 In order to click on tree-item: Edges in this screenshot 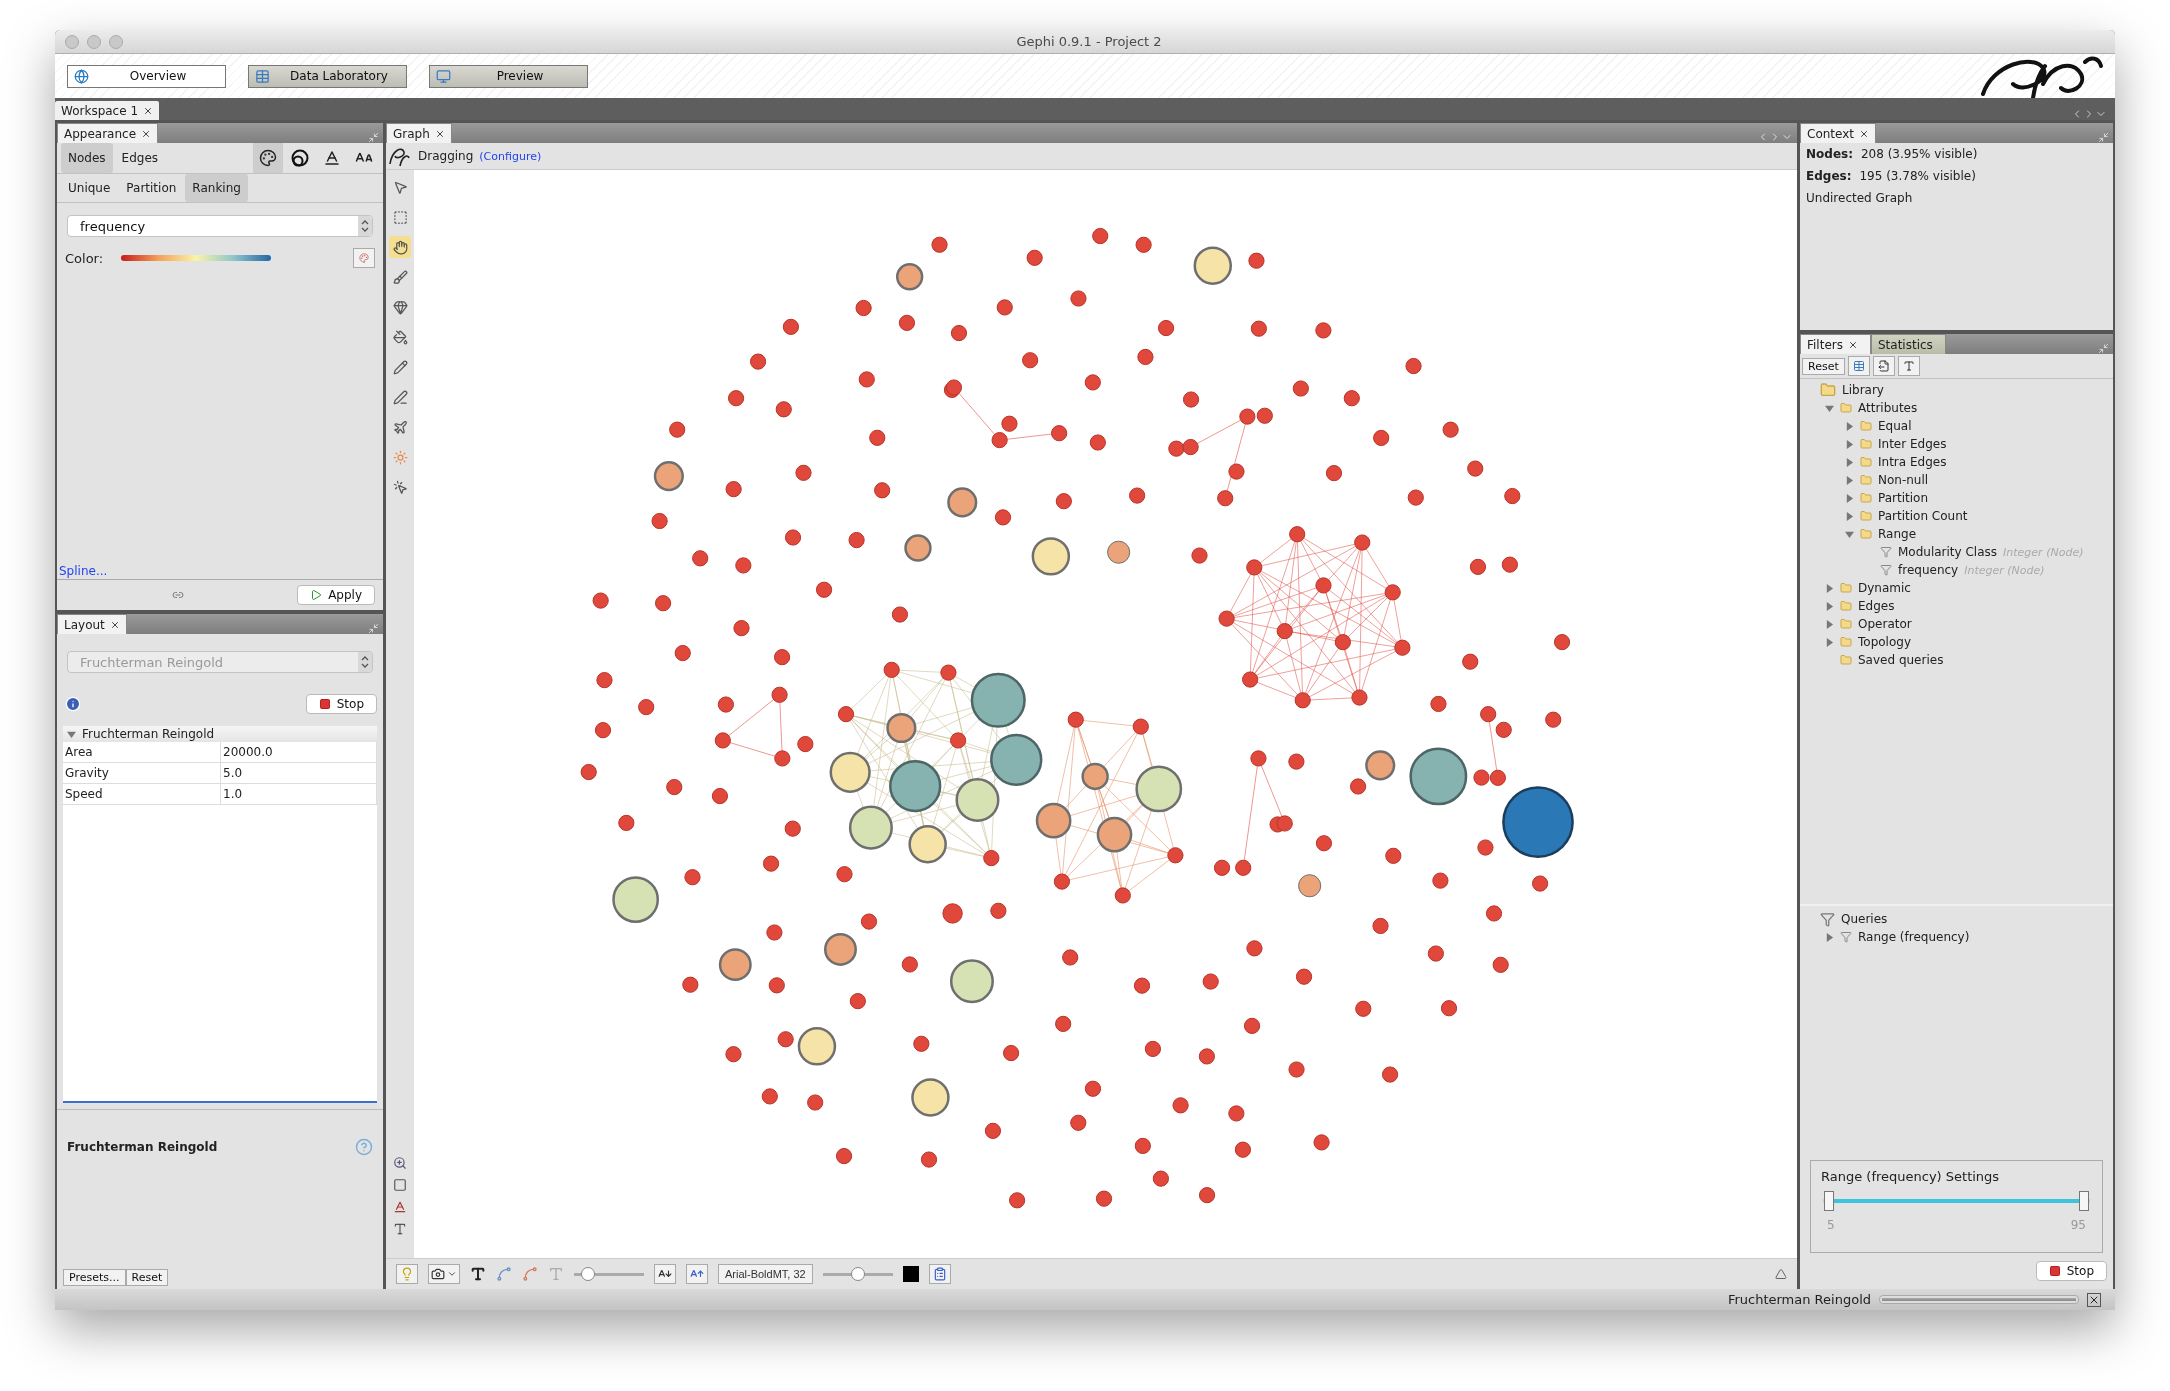, I will do `click(1956, 606)`.